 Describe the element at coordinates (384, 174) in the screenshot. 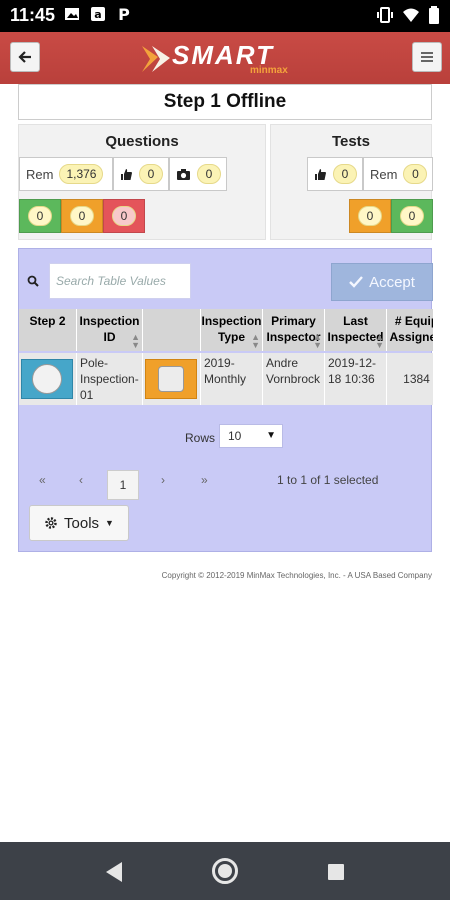

I see `tests-remaining-label: Rem` at that location.